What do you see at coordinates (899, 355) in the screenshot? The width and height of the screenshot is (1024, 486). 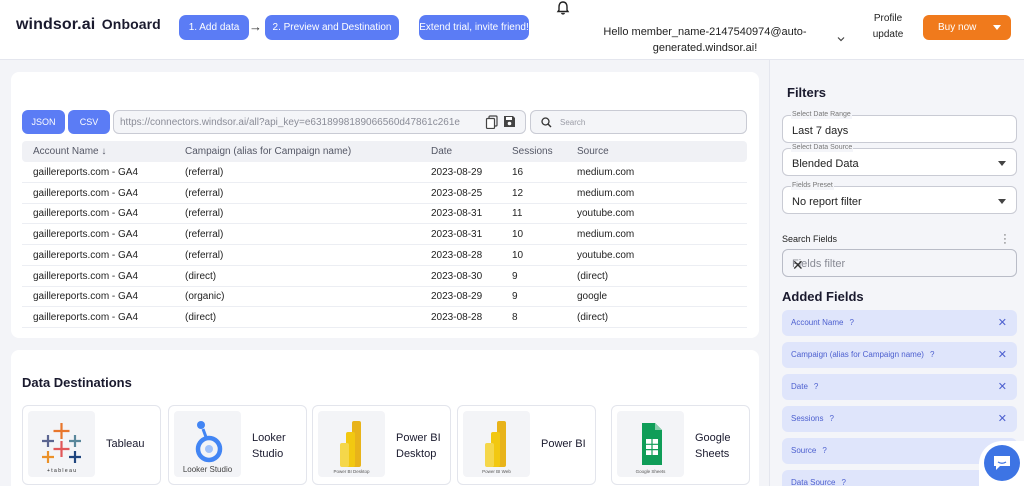 I see `added-field-chip: Campaign (alias for Campaign name)? ✕` at bounding box center [899, 355].